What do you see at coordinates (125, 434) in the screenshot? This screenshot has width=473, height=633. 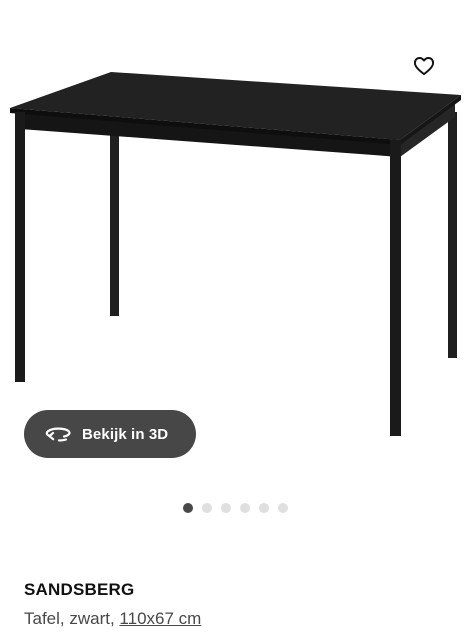 I see `view-3d-label: Bekijk in 3D` at bounding box center [125, 434].